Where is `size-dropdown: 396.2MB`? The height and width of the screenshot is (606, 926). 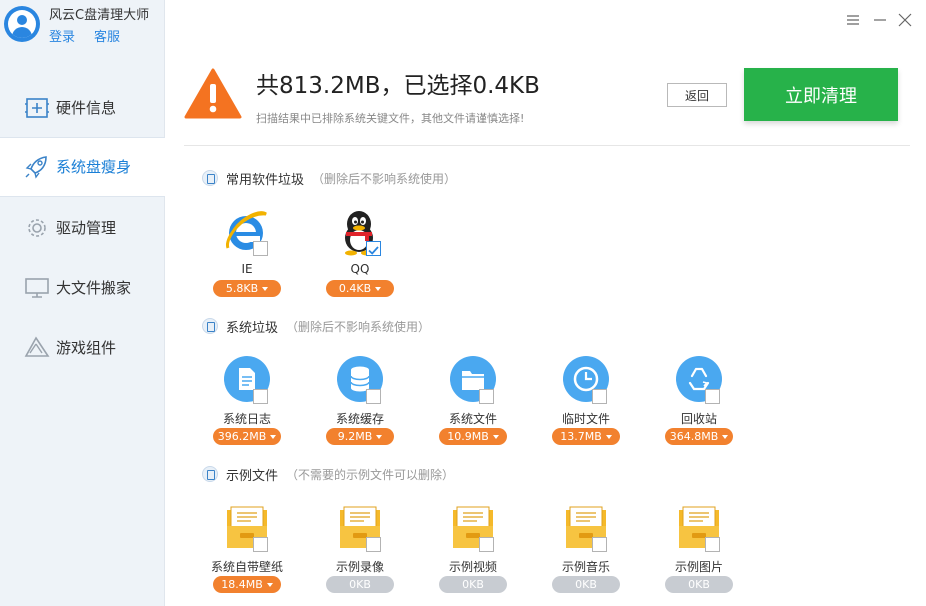 size-dropdown: 396.2MB is located at coordinates (247, 436).